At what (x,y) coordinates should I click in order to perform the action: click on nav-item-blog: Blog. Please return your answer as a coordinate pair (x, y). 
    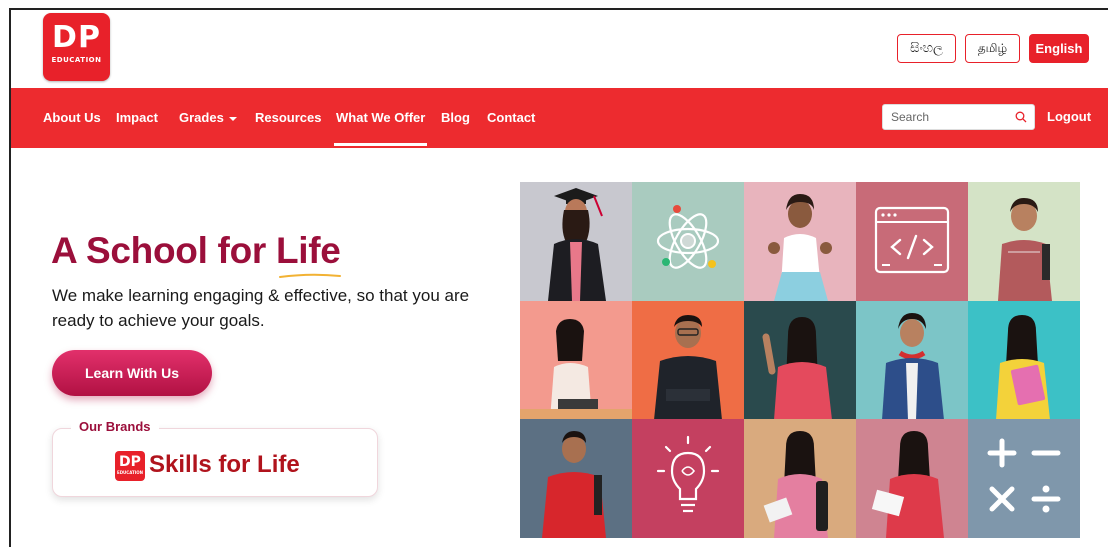
    Looking at the image, I should click on (455, 117).